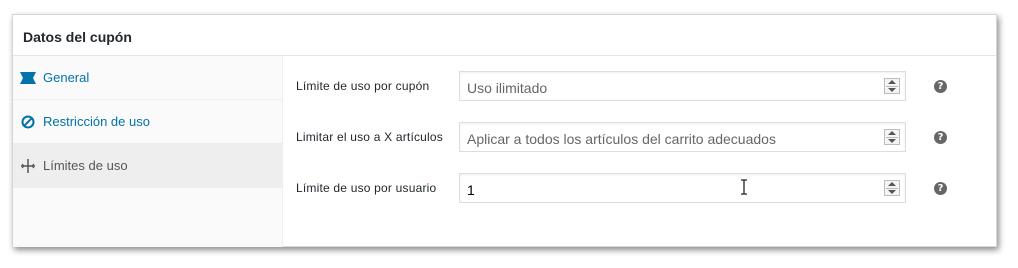 Image resolution: width=1018 pixels, height=268 pixels. Describe the element at coordinates (363, 86) in the screenshot. I see `usage-limit-per-coupon-label: Límite de uso por cupón` at that location.